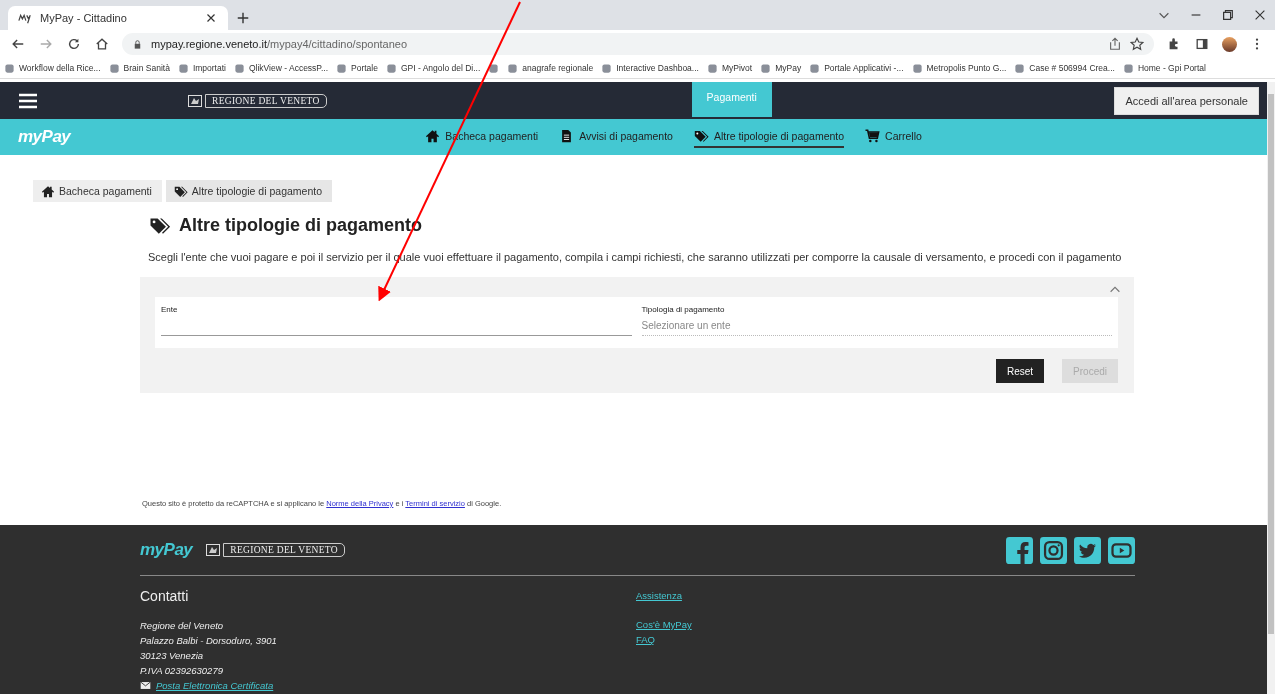 Image resolution: width=1275 pixels, height=694 pixels. I want to click on footer-link: FAQ, so click(645, 639).